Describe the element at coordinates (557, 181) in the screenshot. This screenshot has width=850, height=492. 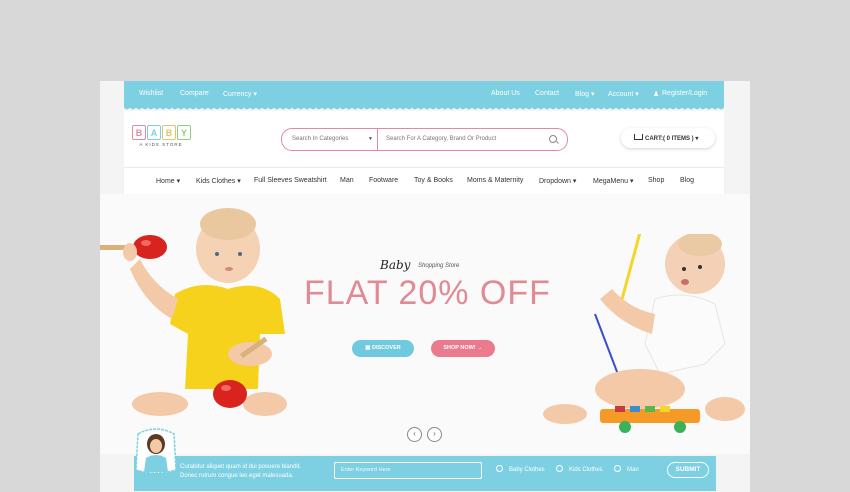
I see `nav-dropdown: Dropdown ▾` at that location.